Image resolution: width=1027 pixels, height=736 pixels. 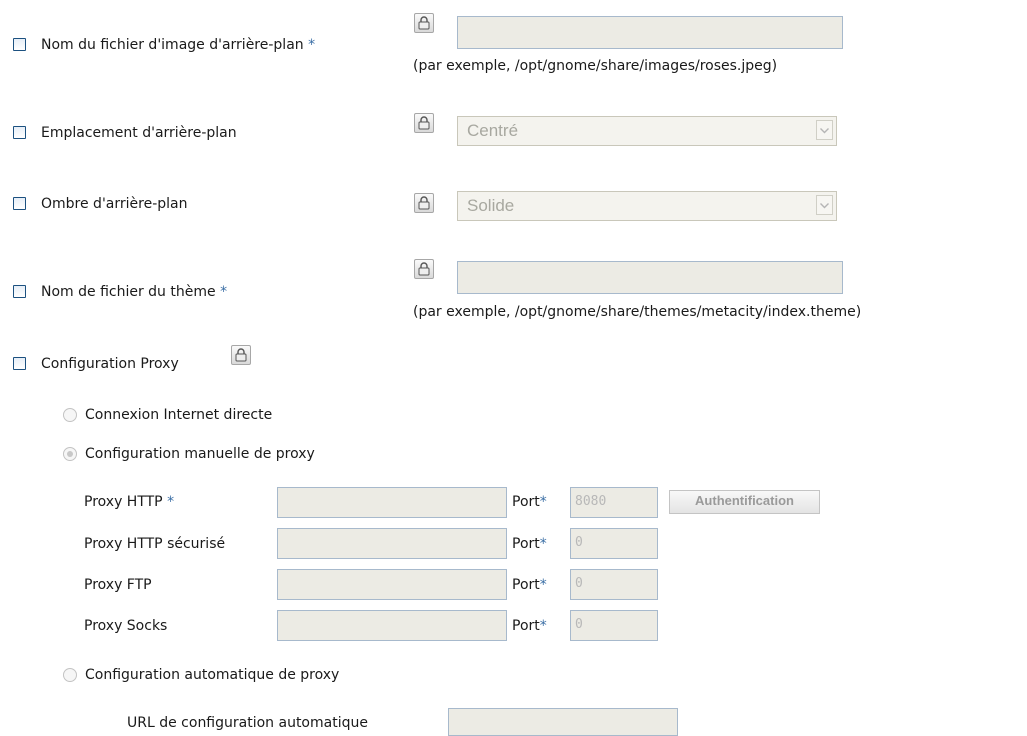 I want to click on theme-file-label: Nom de fichier du thème *, so click(x=134, y=292).